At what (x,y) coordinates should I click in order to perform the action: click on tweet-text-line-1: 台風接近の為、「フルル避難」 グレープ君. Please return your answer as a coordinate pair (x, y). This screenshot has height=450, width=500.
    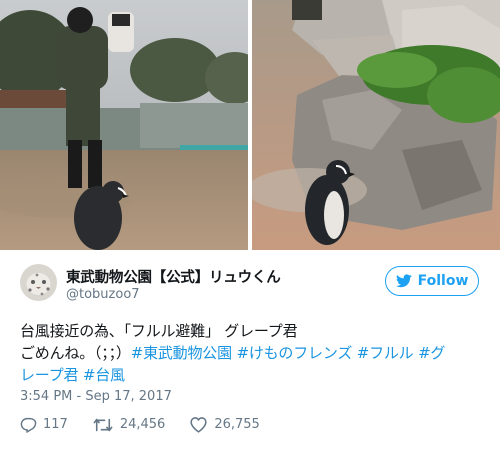
    Looking at the image, I should click on (159, 331).